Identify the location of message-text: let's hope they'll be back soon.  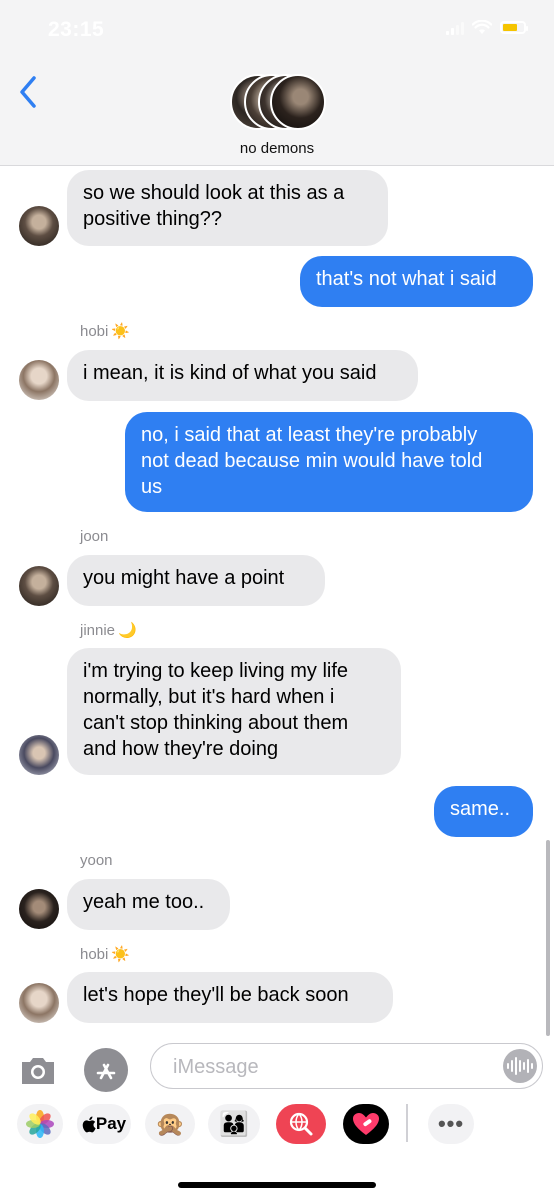
(216, 995).